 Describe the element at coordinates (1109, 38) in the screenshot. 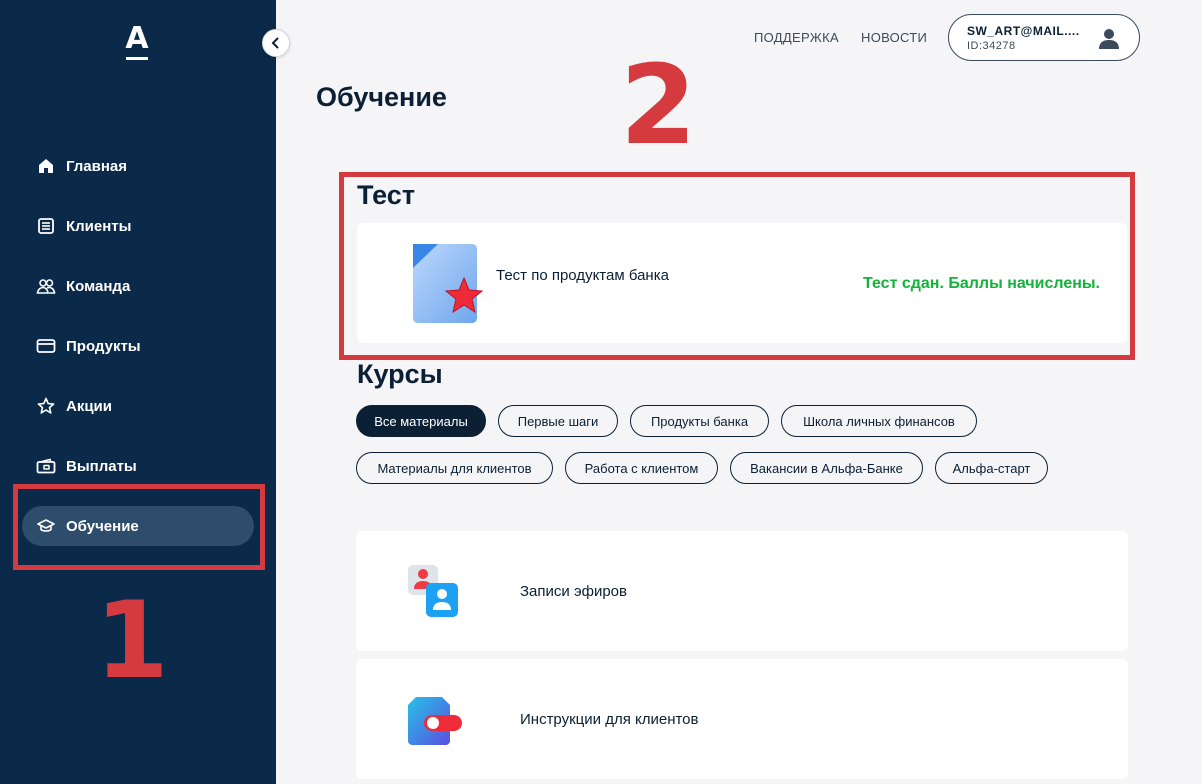

I see `user-icon` at that location.